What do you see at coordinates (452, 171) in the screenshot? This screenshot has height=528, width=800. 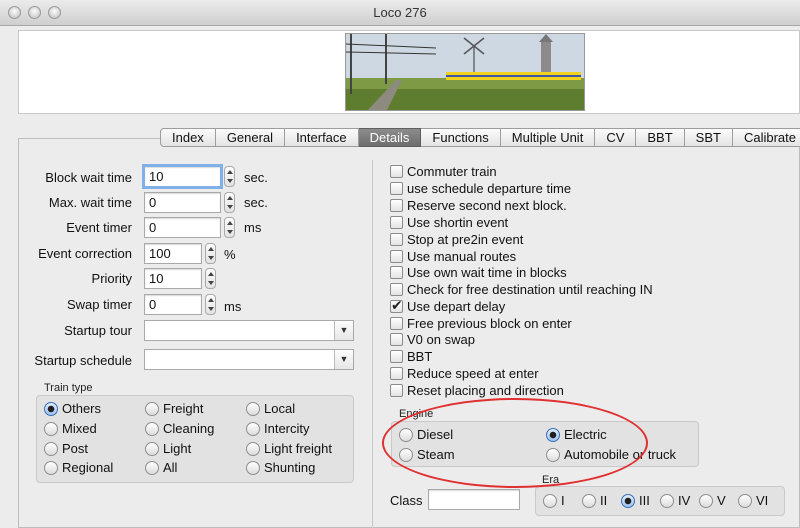 I see `checkbox-label: Commuter train` at bounding box center [452, 171].